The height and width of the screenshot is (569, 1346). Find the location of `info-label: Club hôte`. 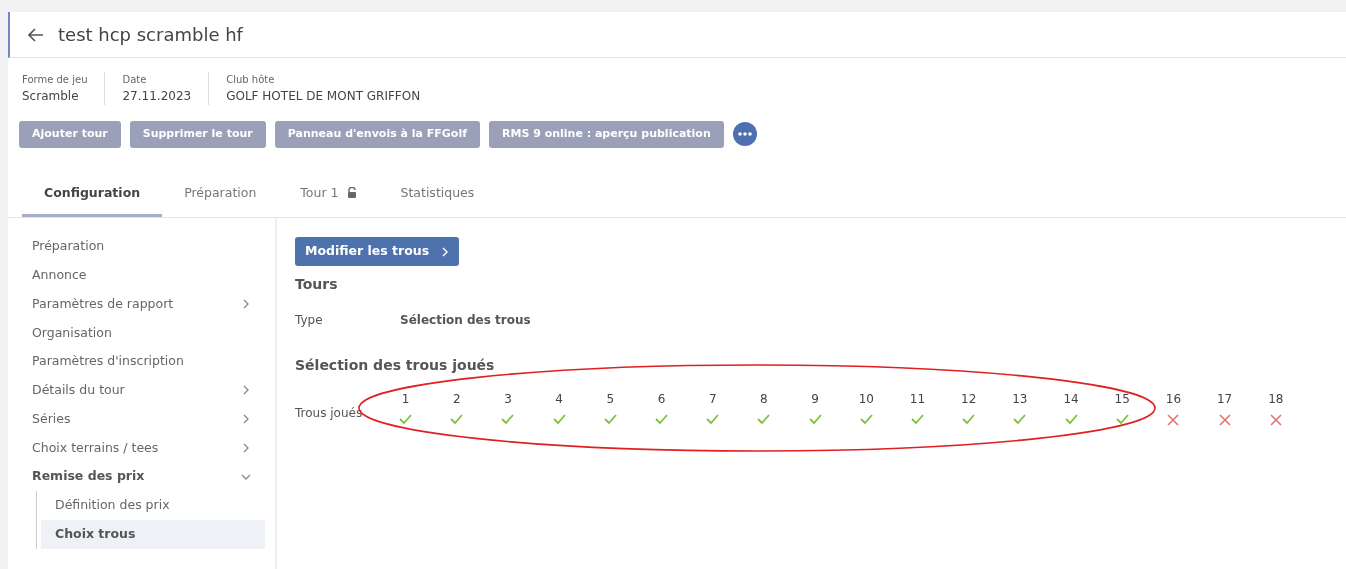

info-label: Club hôte is located at coordinates (251, 80).